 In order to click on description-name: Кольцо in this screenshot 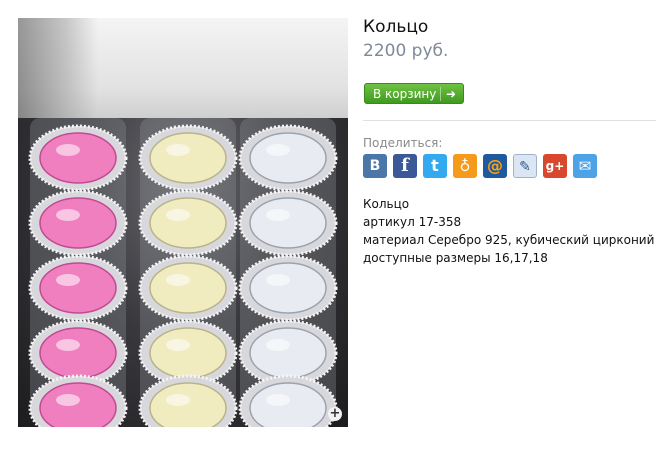, I will do `click(386, 204)`.